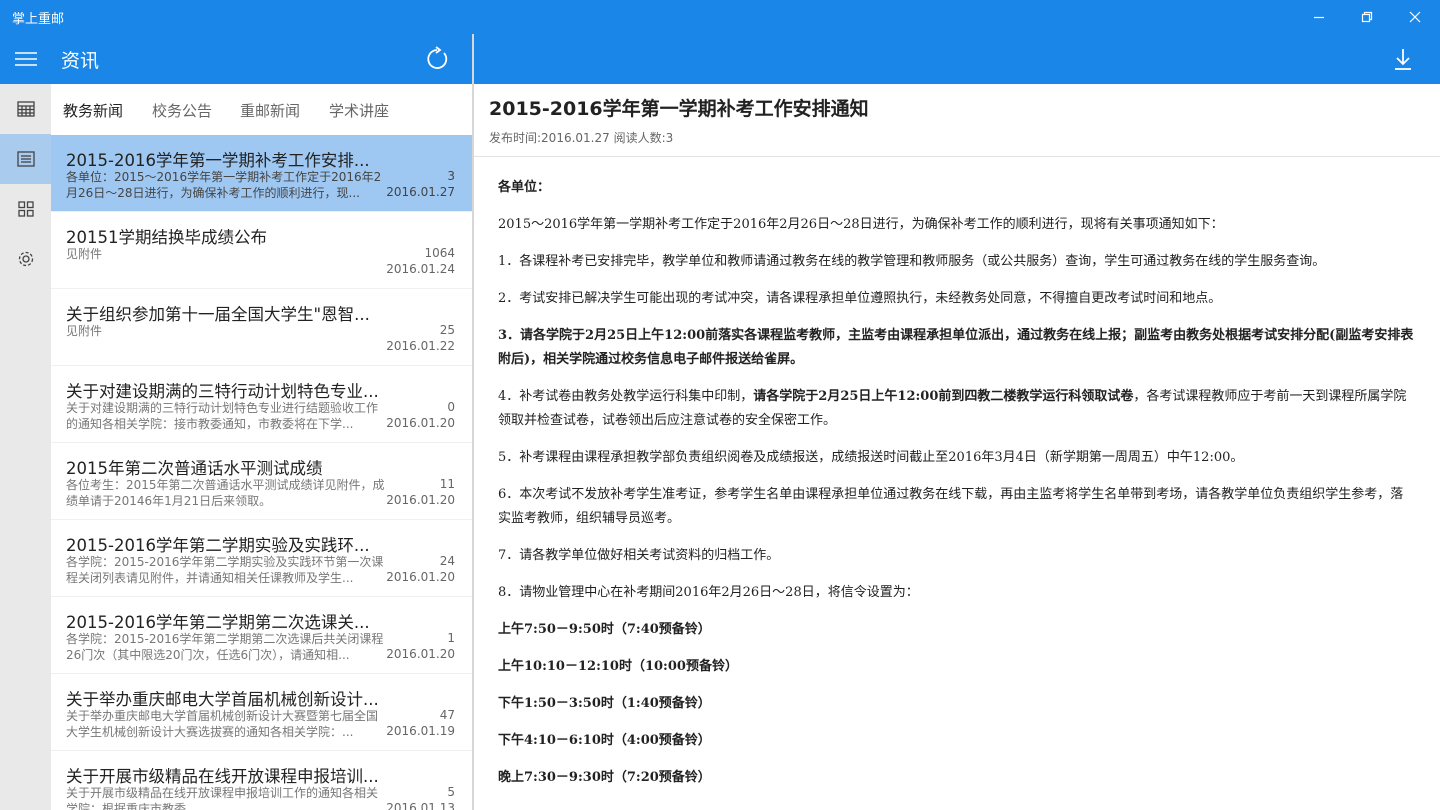  I want to click on news-title: 20151学期结换毕成绩公布, so click(166, 237).